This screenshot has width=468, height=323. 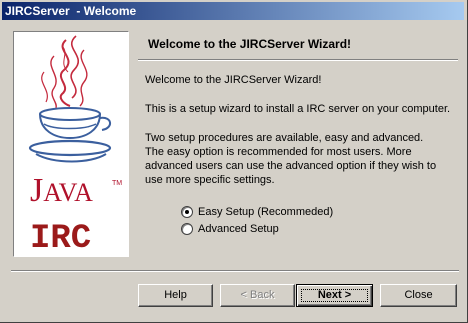 I want to click on header-band: Welcome to the JIRCServer Wizard!, so click(x=298, y=45).